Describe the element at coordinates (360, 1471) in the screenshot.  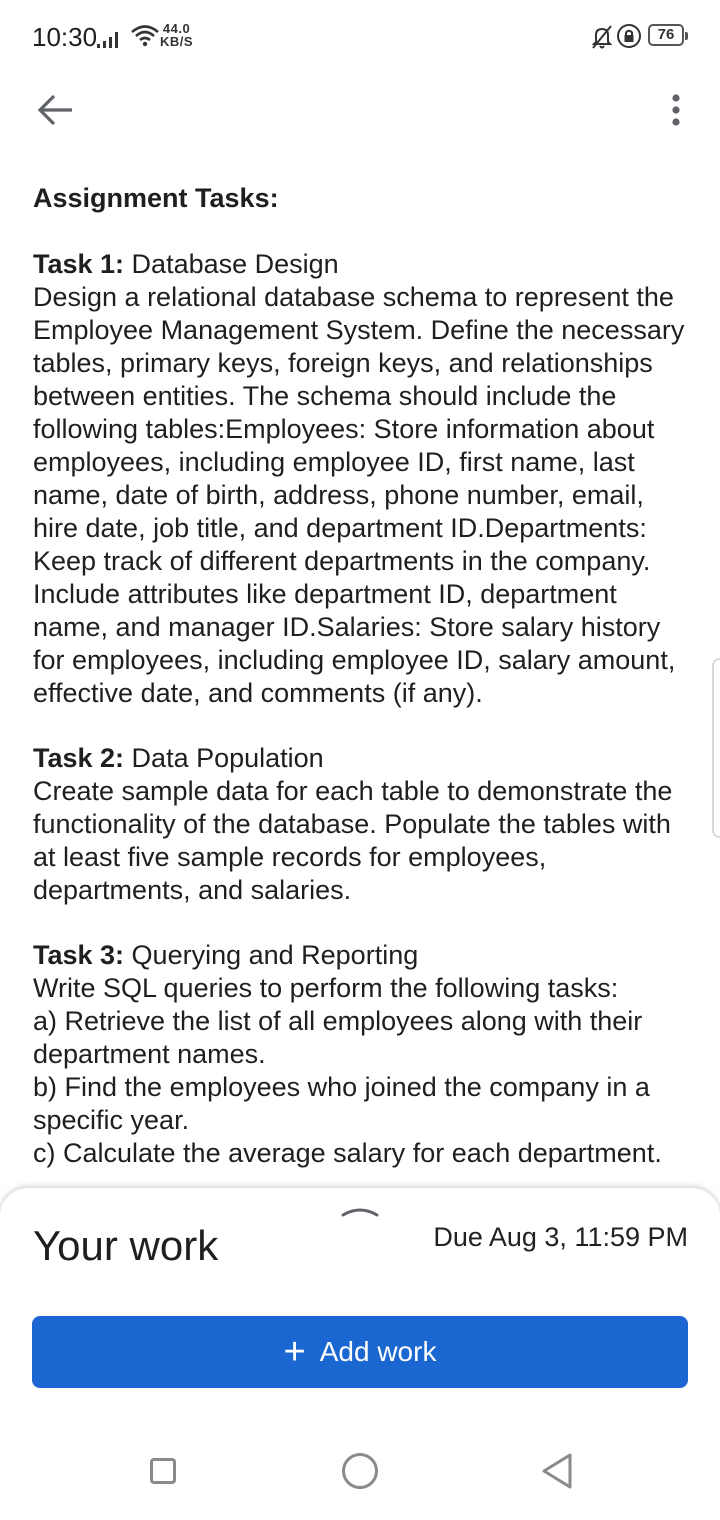
I see `home-button` at that location.